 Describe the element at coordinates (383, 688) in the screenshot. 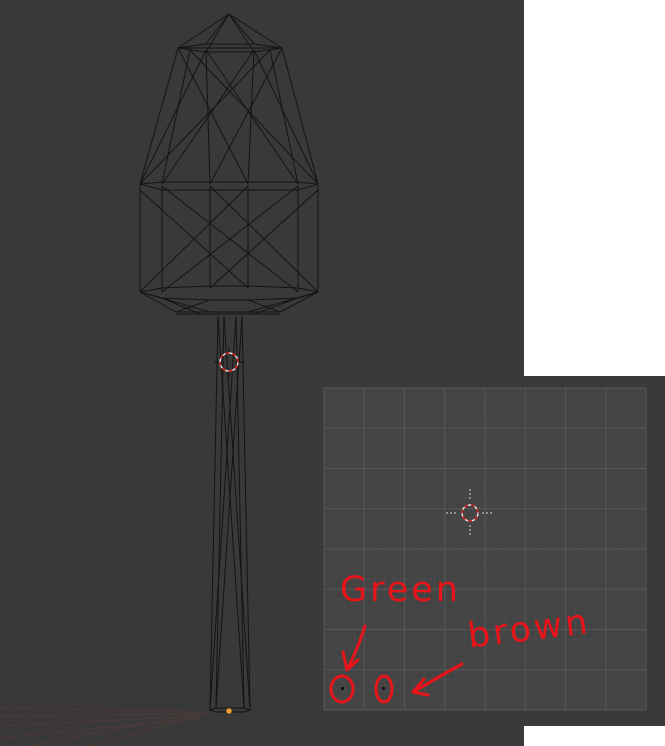

I see `brown-uv-point` at that location.